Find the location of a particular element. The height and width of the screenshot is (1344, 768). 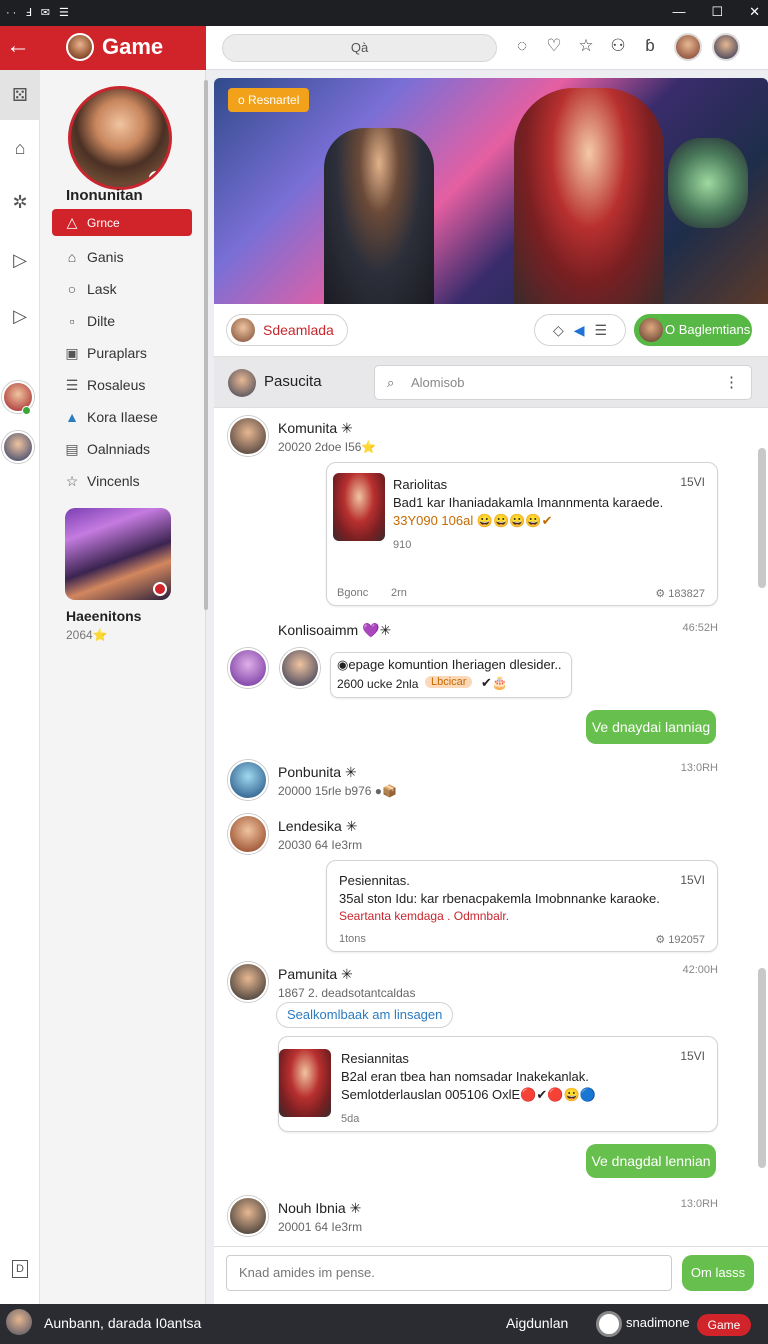

play-icon: ▷ is located at coordinates (20, 260).